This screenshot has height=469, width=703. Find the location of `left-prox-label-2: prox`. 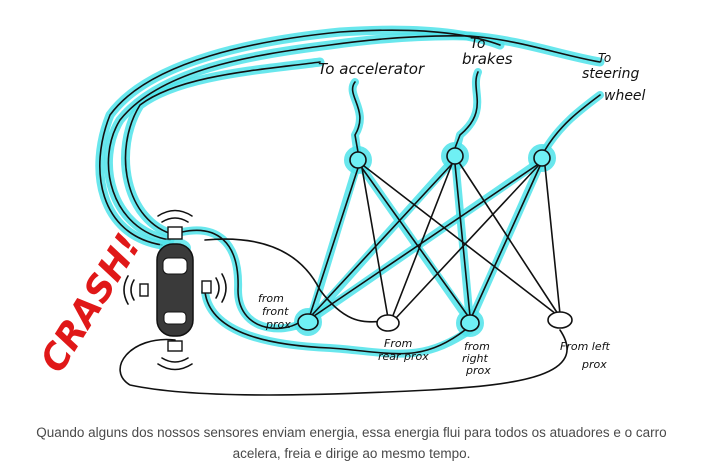

left-prox-label-2: prox is located at coordinates (594, 364).